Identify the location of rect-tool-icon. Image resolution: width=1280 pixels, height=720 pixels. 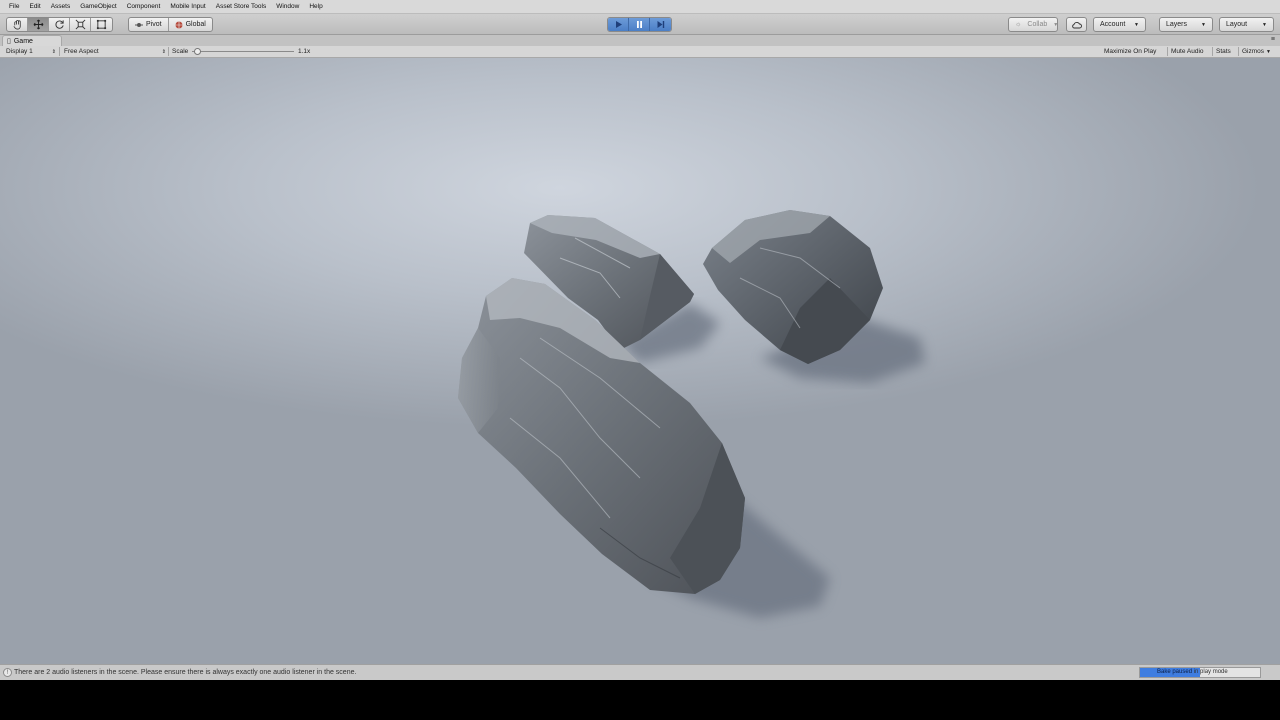
(101, 24).